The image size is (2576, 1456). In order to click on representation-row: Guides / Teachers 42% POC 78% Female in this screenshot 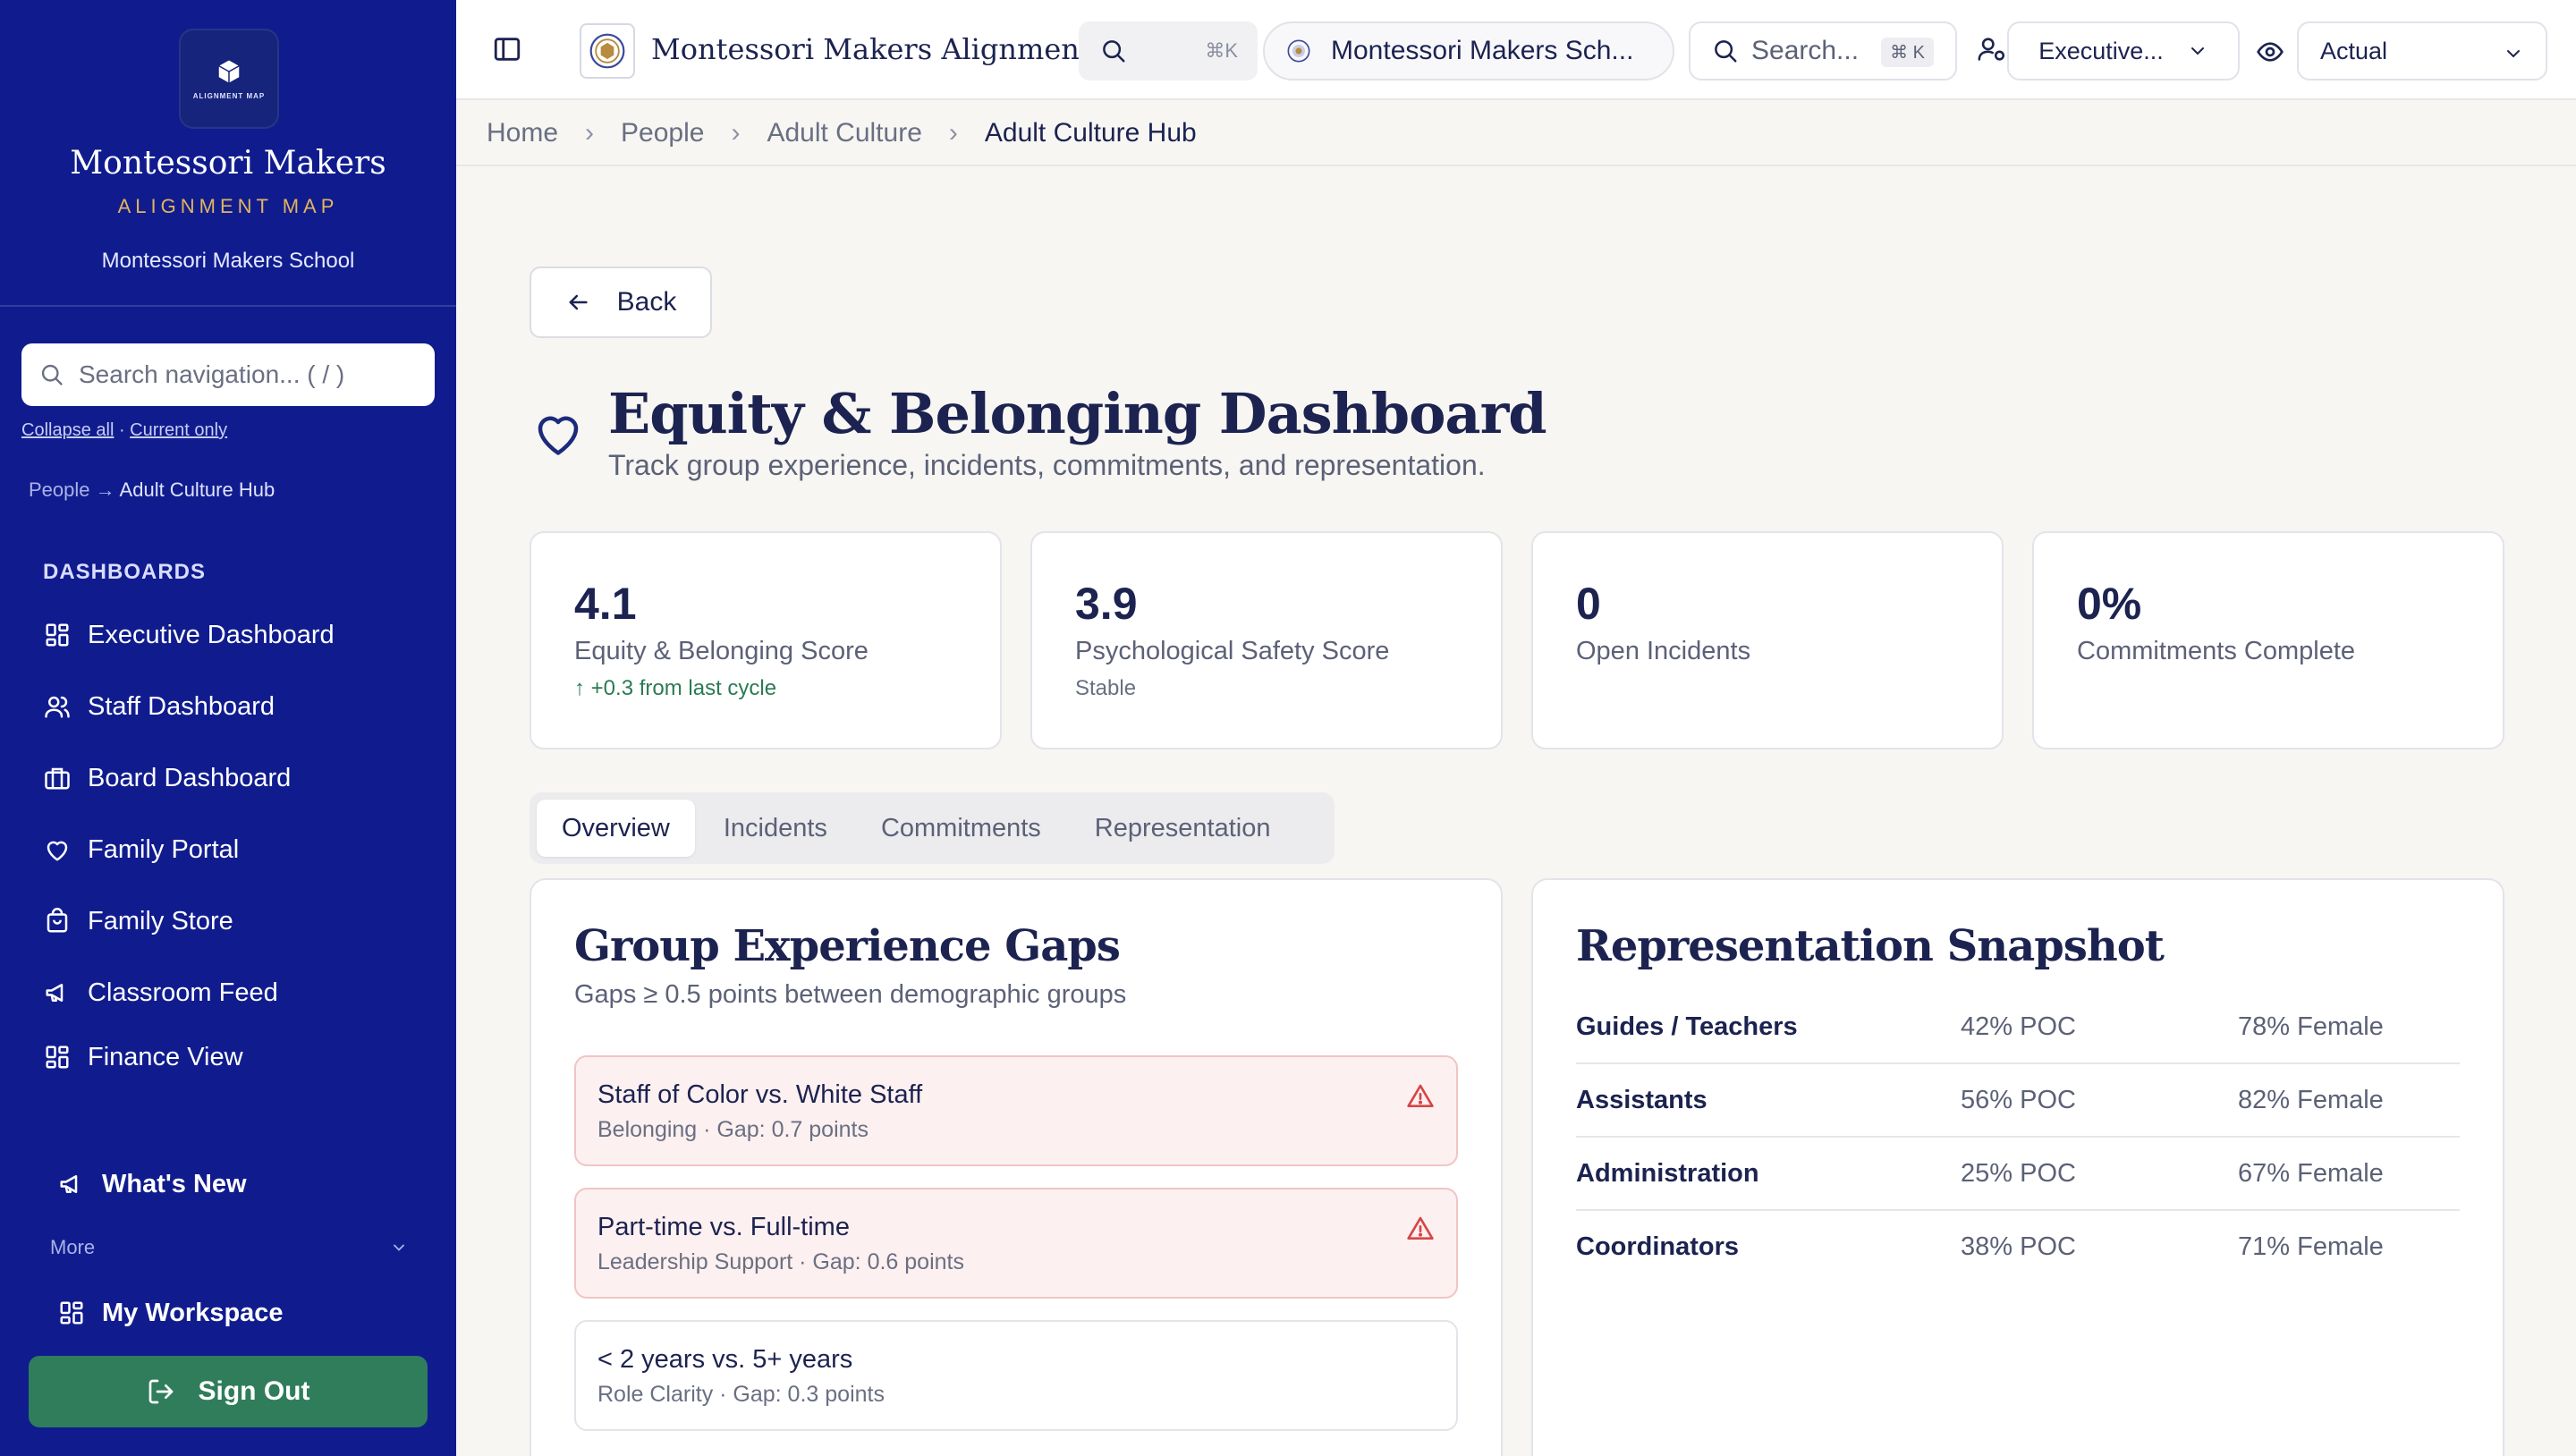, I will do `click(2018, 1027)`.